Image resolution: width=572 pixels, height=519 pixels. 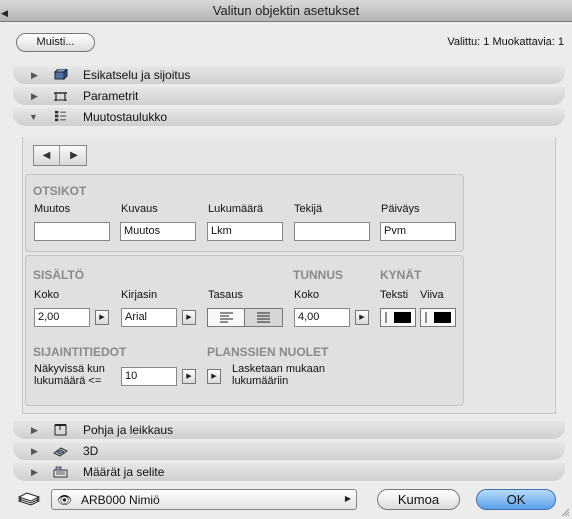 I want to click on cancel-button: Kumoa, so click(x=418, y=499).